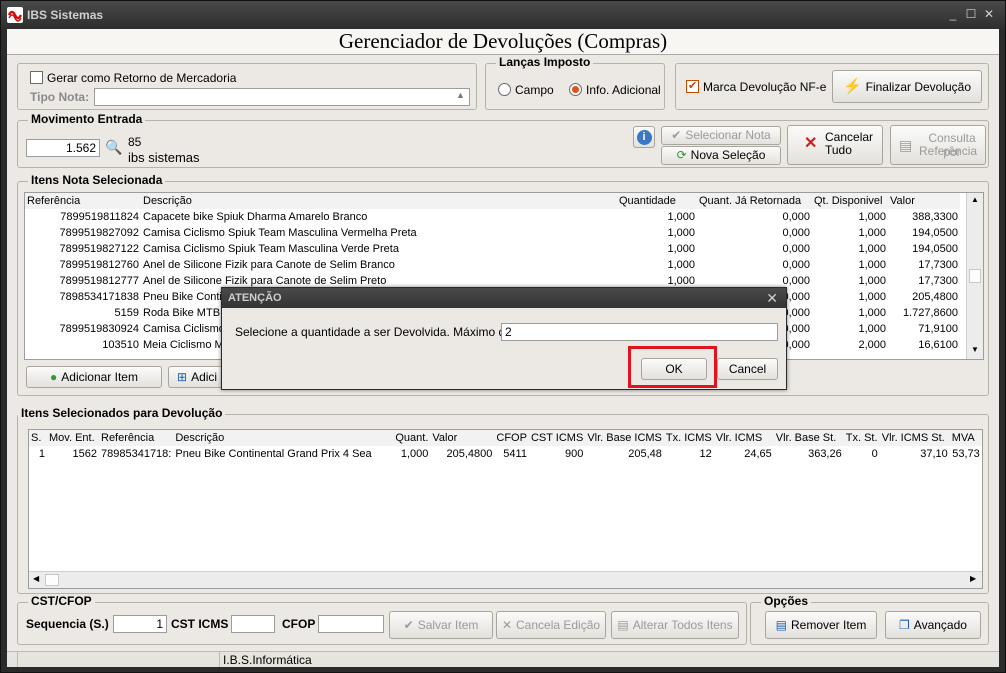 The height and width of the screenshot is (673, 1006). Describe the element at coordinates (781, 625) in the screenshot. I see `remove-item-icon: ▤` at that location.